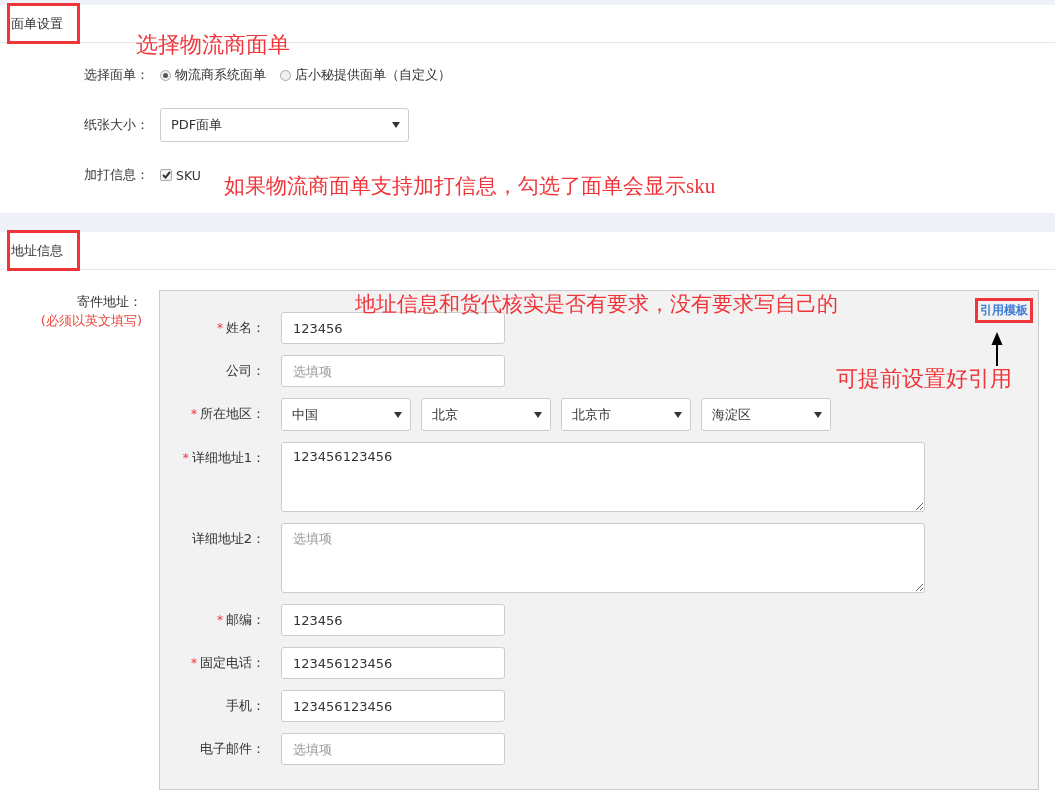 This screenshot has height=793, width=1055. What do you see at coordinates (245, 371) in the screenshot?
I see `field-label: 公司：` at bounding box center [245, 371].